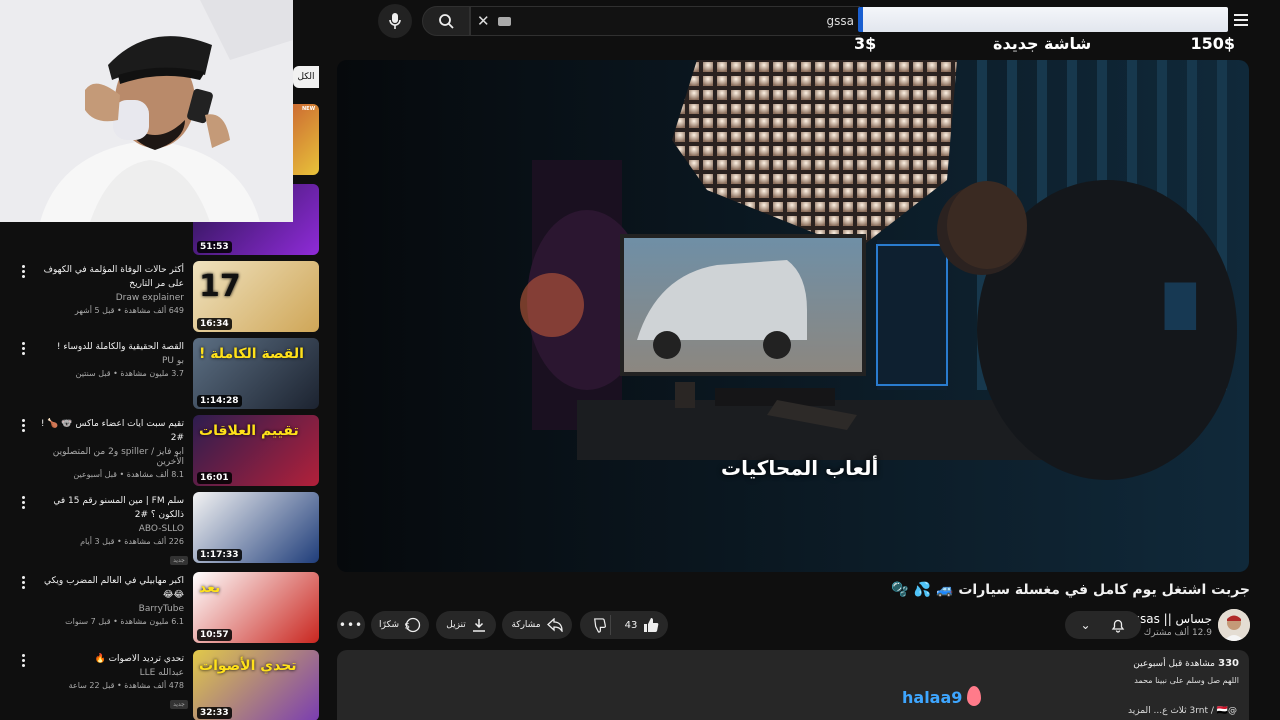 This screenshot has height=720, width=1280. Describe the element at coordinates (932, 697) in the screenshot. I see `description-highlight-text: halaa9` at that location.